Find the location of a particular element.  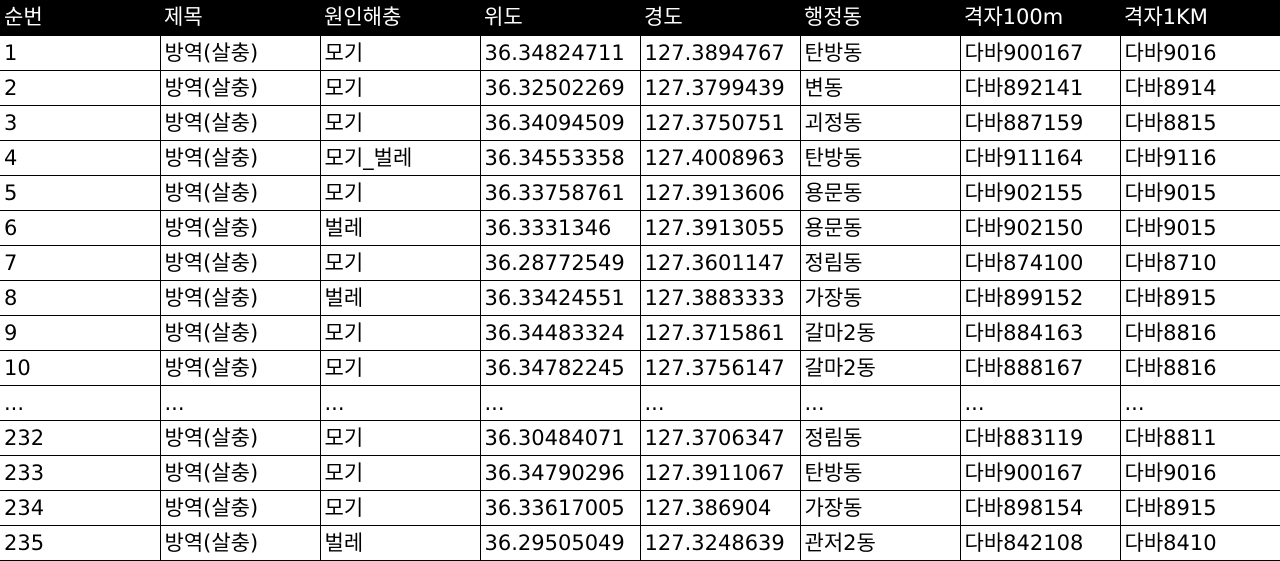

cell-seq: 232 is located at coordinates (80, 438).